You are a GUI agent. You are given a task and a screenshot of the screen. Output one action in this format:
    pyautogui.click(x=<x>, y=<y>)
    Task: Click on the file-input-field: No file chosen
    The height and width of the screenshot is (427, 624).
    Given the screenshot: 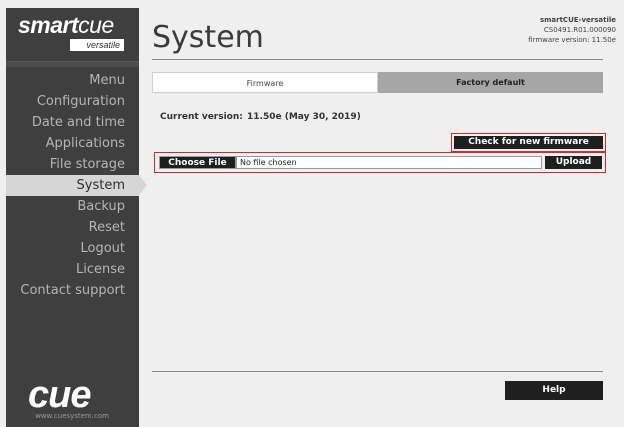 What is the action you would take?
    pyautogui.click(x=389, y=162)
    